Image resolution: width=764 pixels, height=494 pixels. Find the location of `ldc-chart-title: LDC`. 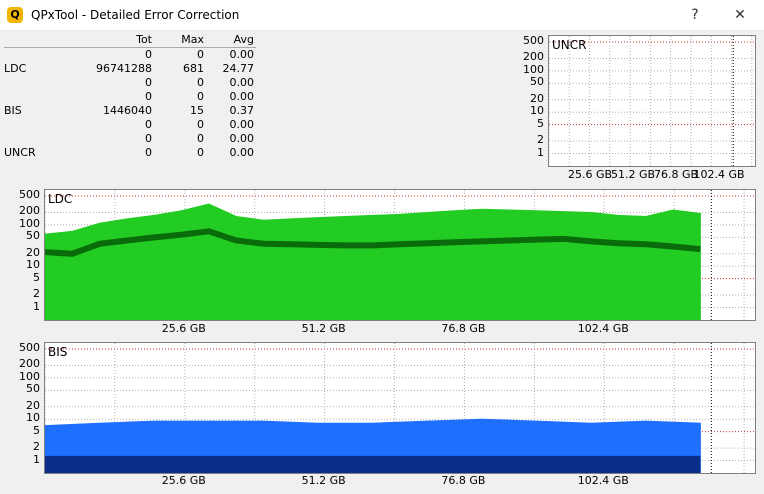

ldc-chart-title: LDC is located at coordinates (60, 199).